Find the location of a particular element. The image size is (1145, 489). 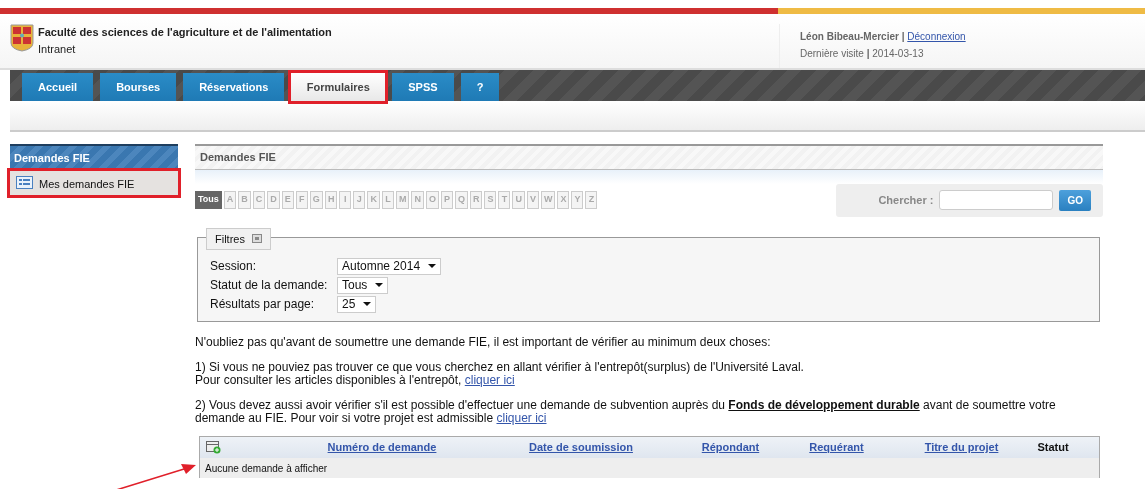

letter-filter: V is located at coordinates (532, 200).